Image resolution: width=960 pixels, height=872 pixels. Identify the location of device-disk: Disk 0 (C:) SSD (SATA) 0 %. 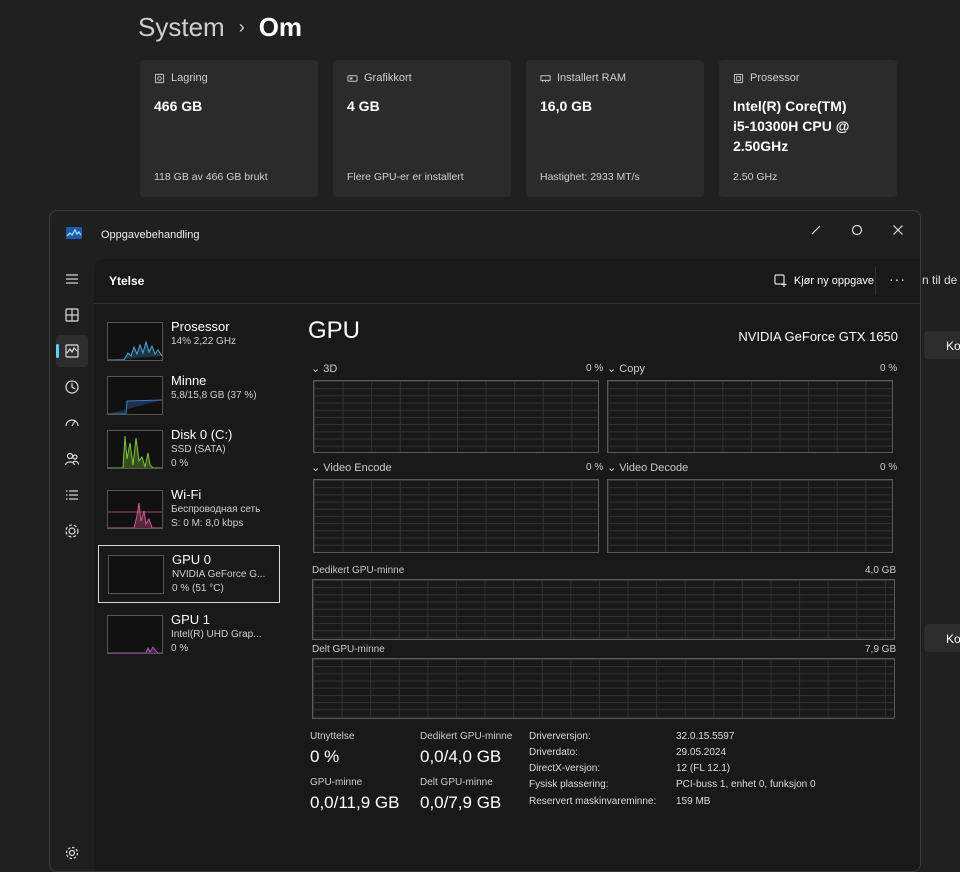
(189, 450).